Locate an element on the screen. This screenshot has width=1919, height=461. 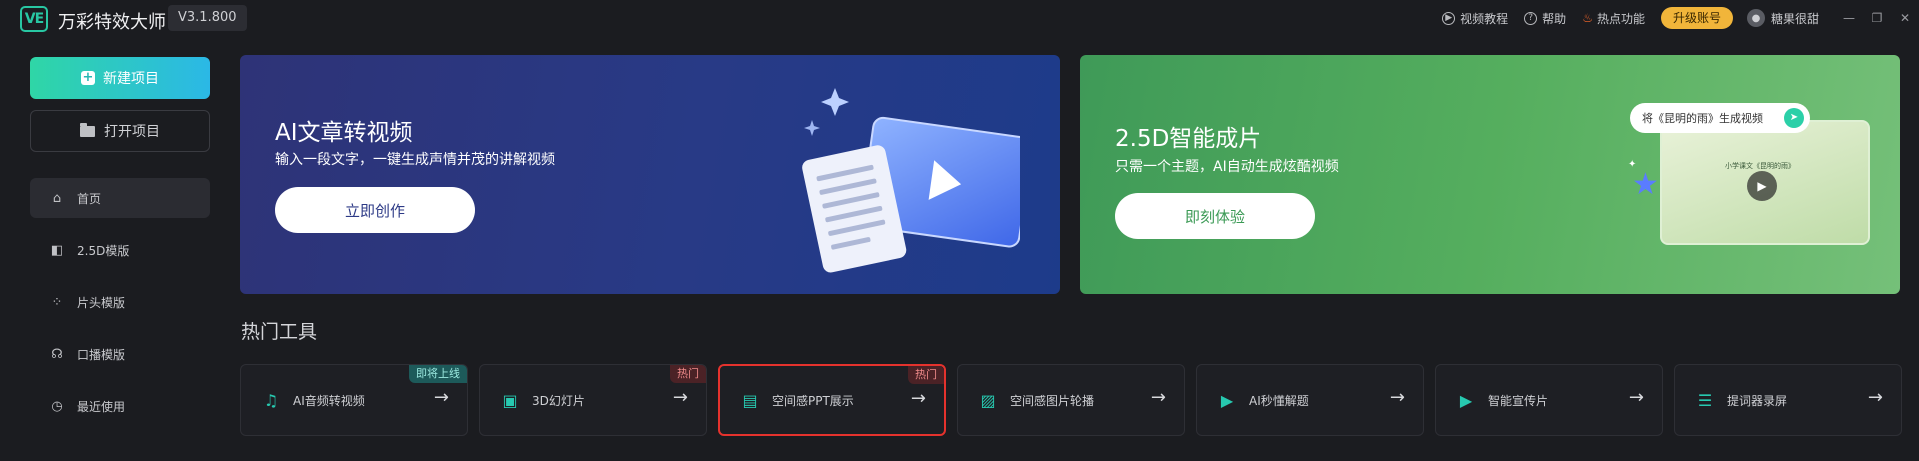
video-tutorial-link: ▶ 视频教程 is located at coordinates (1475, 18).